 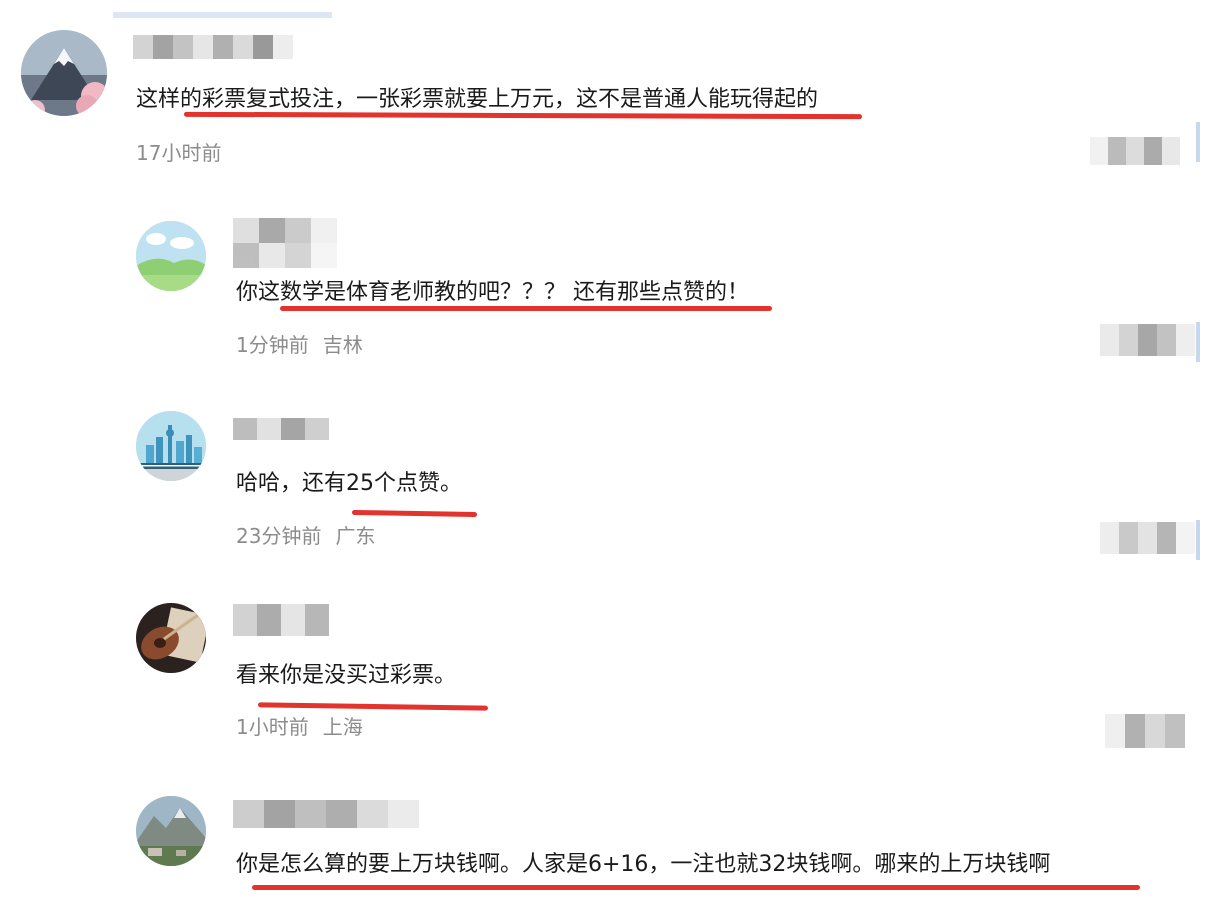 I want to click on comment-time: 1分钟前, so click(x=272, y=345).